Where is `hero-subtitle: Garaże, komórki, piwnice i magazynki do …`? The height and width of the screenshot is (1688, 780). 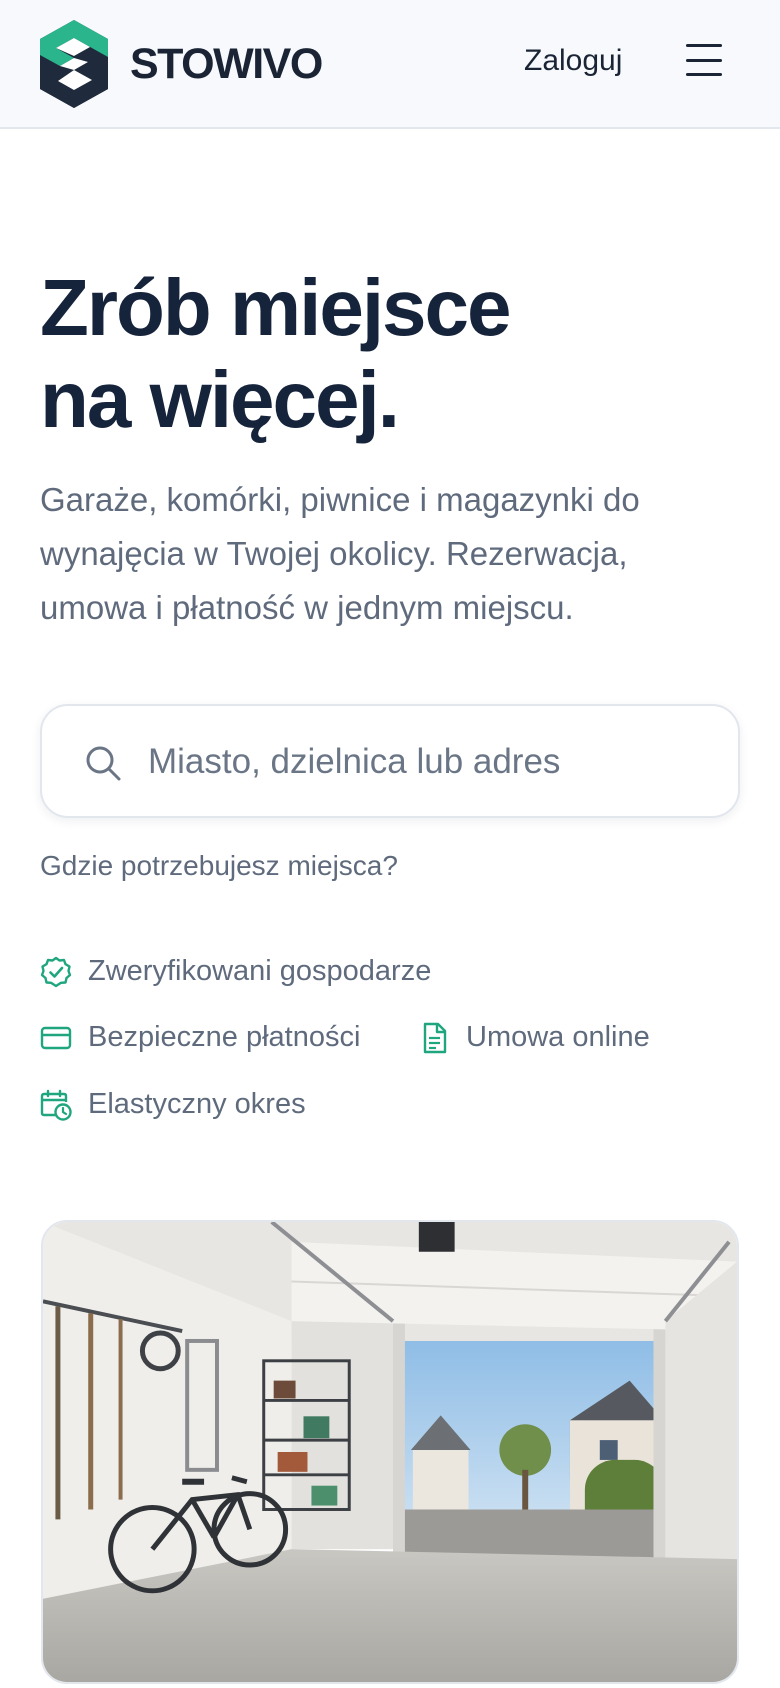
hero-subtitle: Garaże, komórki, piwnice i magazynki do … is located at coordinates (340, 553).